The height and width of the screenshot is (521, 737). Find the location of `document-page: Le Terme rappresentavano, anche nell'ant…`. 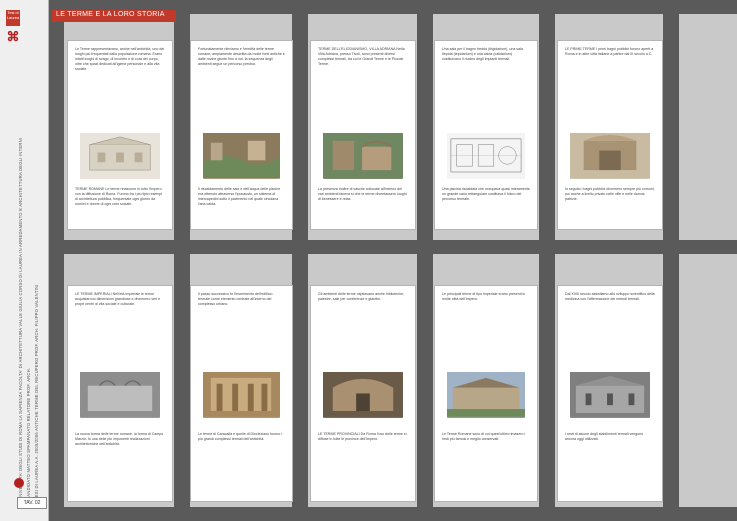

document-page: Le Terme rappresentavano, anche nell'ant… is located at coordinates (120, 135).